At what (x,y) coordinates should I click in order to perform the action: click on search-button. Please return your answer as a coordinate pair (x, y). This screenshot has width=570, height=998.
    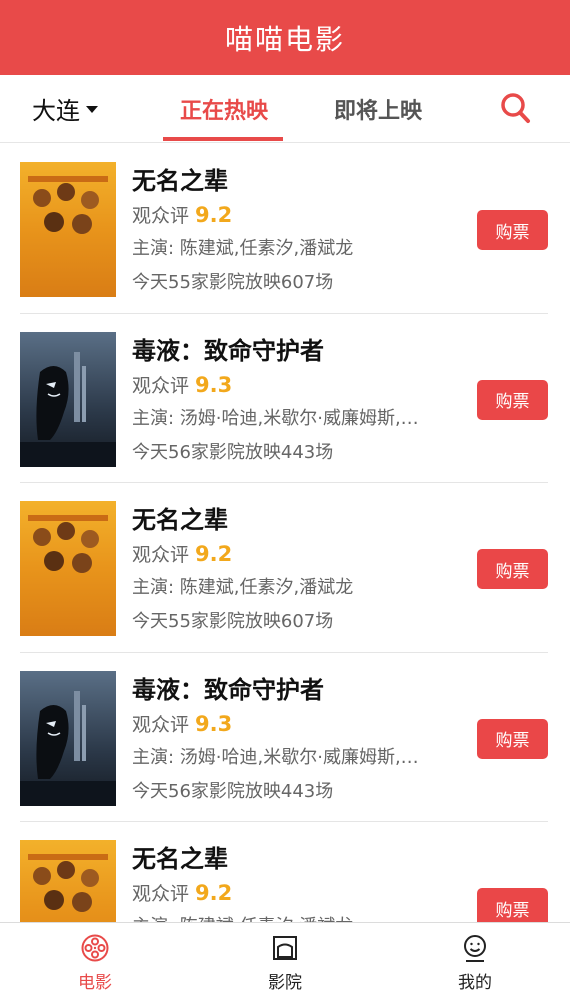
    Looking at the image, I should click on (516, 108).